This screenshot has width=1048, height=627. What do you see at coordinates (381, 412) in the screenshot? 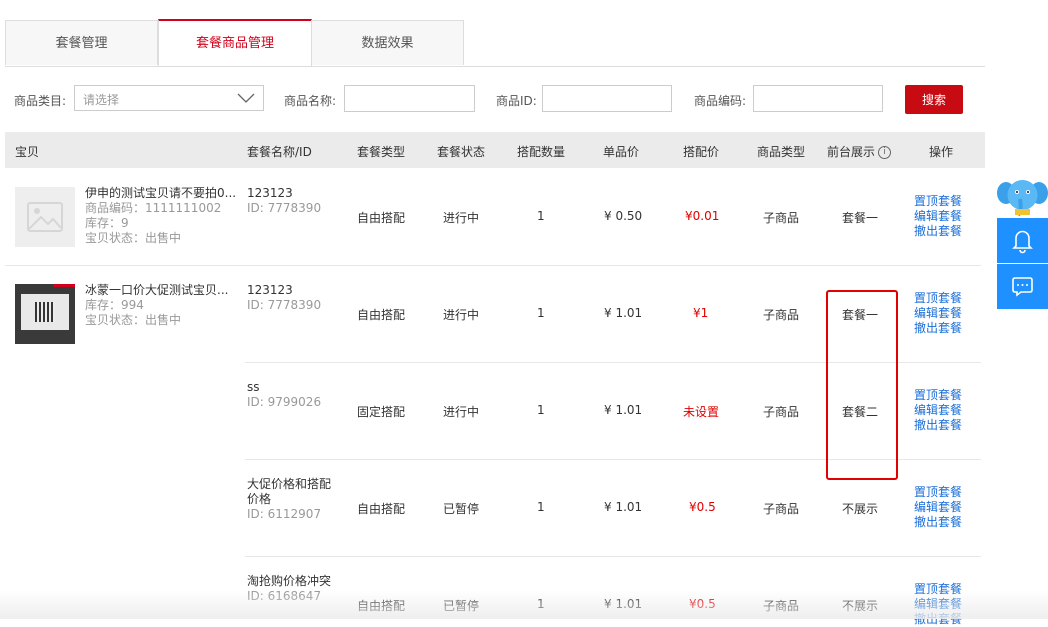
I see `package-type: 固定搭配` at bounding box center [381, 412].